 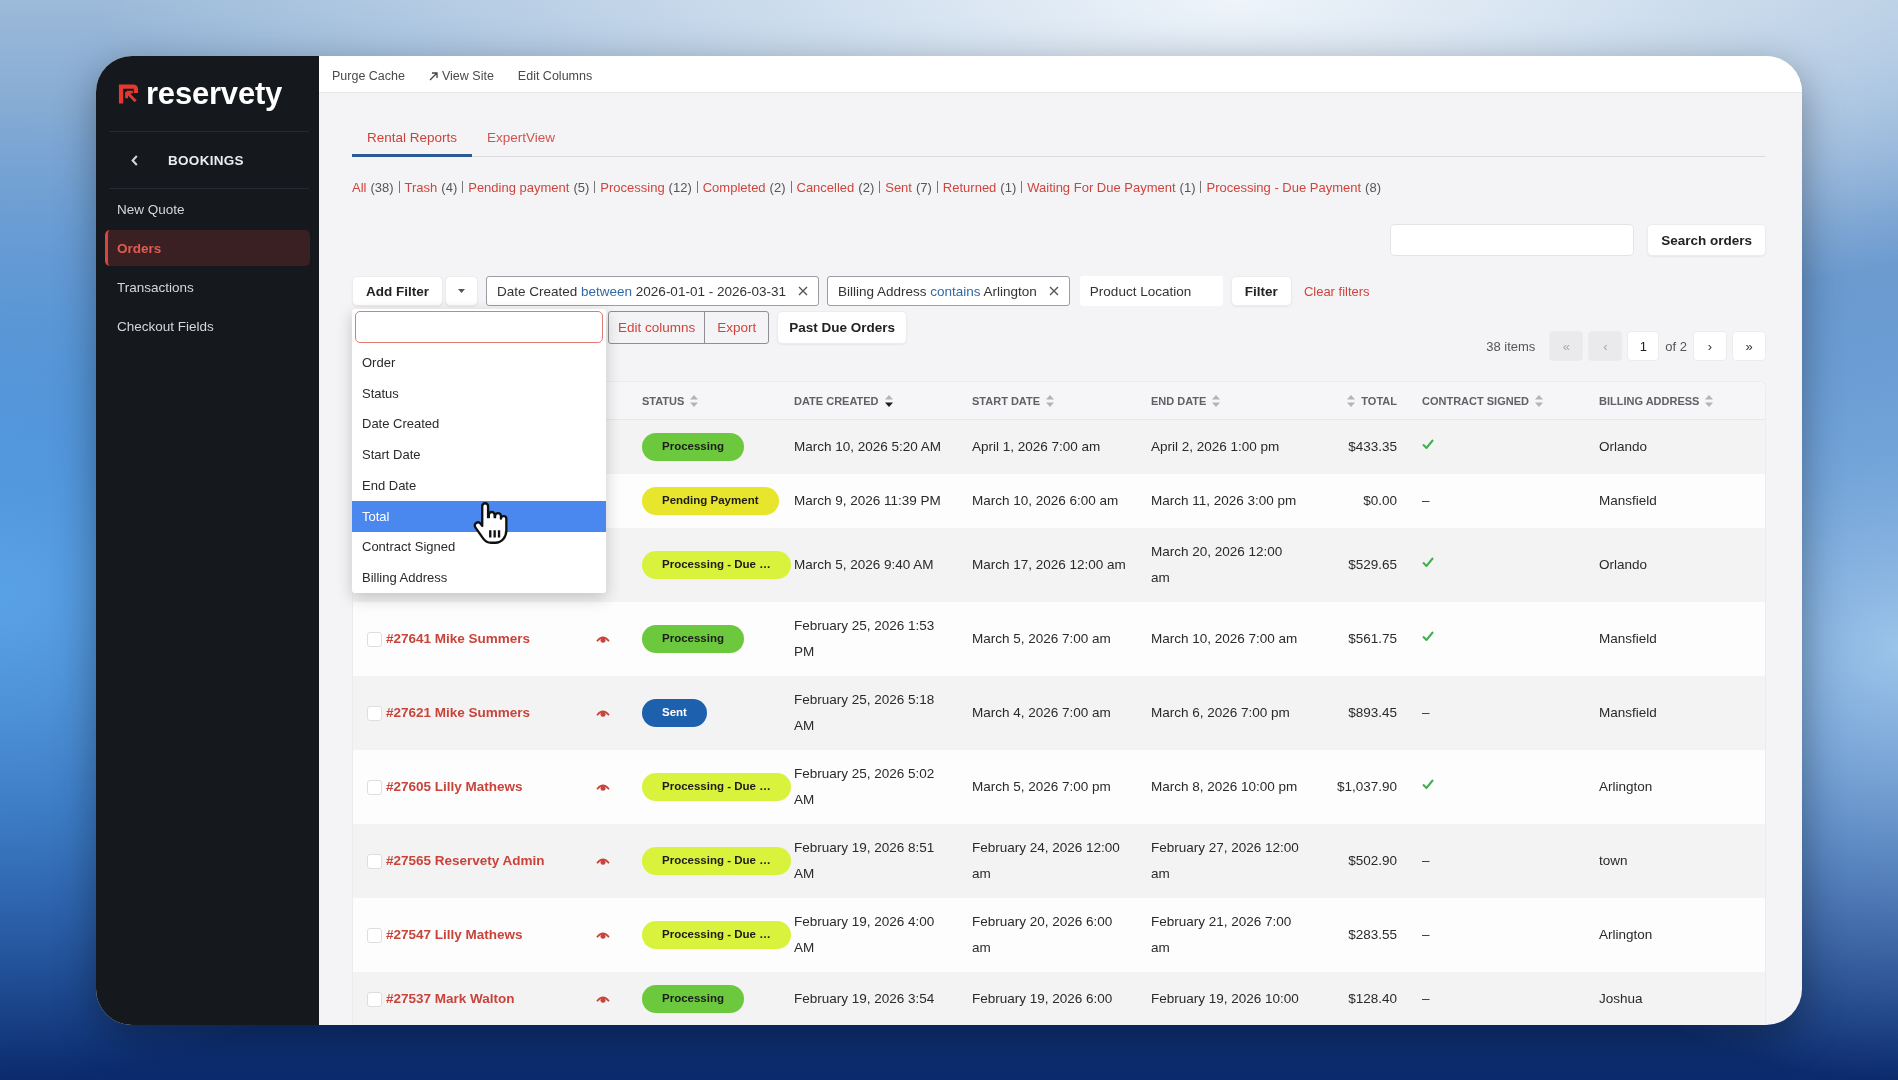 What do you see at coordinates (842, 327) in the screenshot?
I see `past-due-orders-button: Past Due Orders` at bounding box center [842, 327].